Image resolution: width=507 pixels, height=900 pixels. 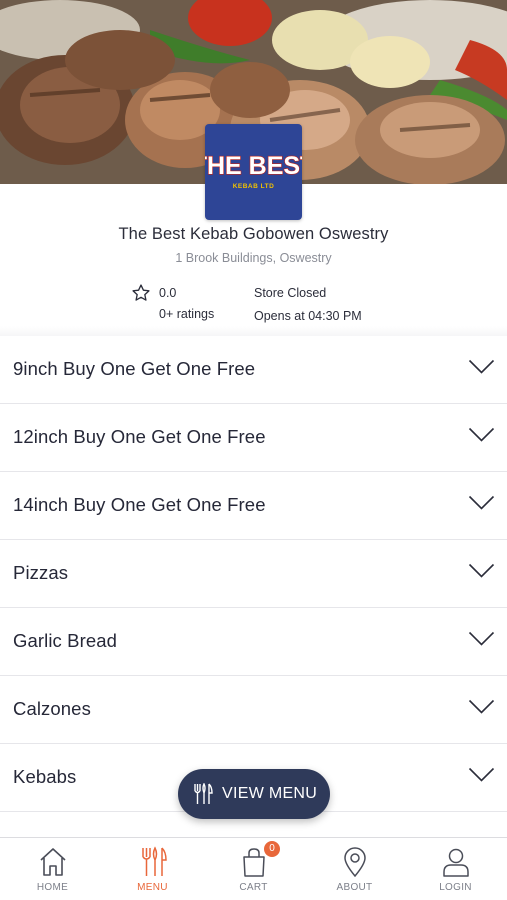 What do you see at coordinates (41, 572) in the screenshot?
I see `category-label: Pizzas` at bounding box center [41, 572].